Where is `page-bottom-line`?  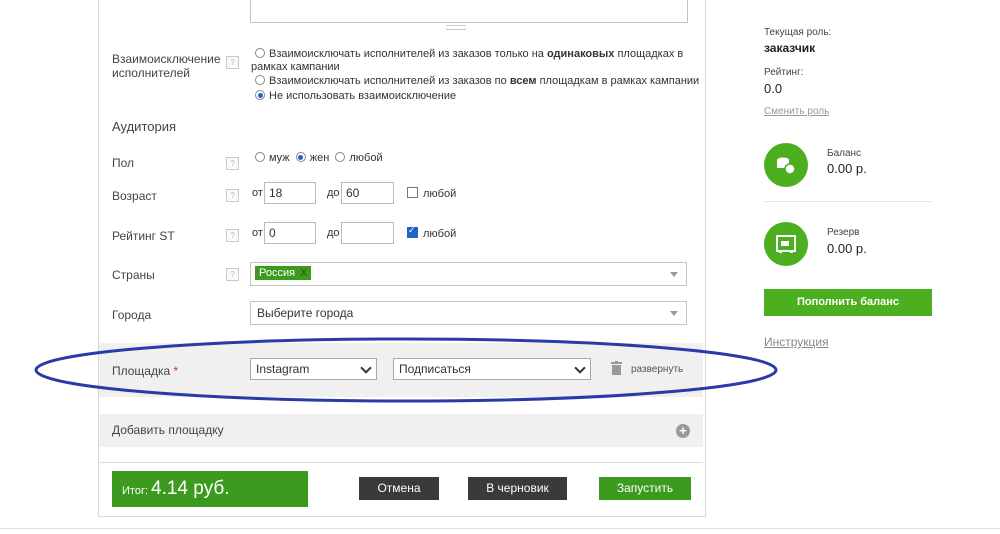
page-bottom-line is located at coordinates (500, 528).